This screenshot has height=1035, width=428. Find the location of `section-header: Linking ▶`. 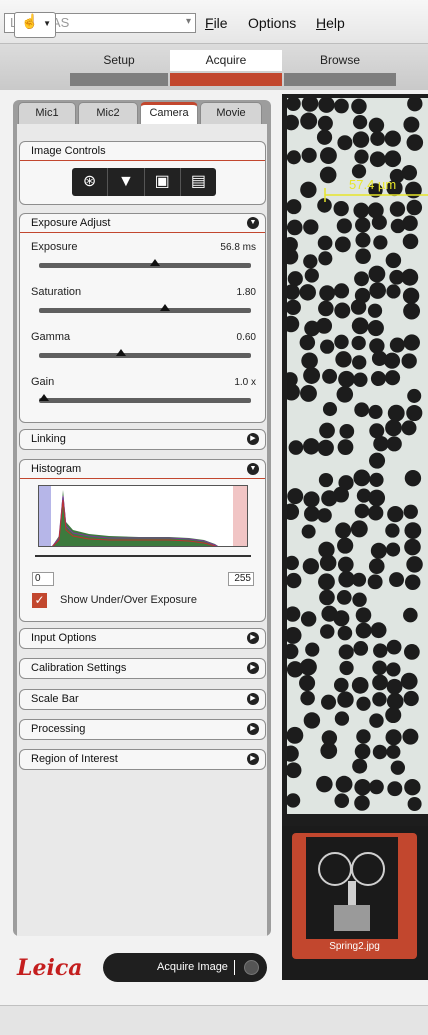

section-header: Linking ▶ is located at coordinates (142, 439).